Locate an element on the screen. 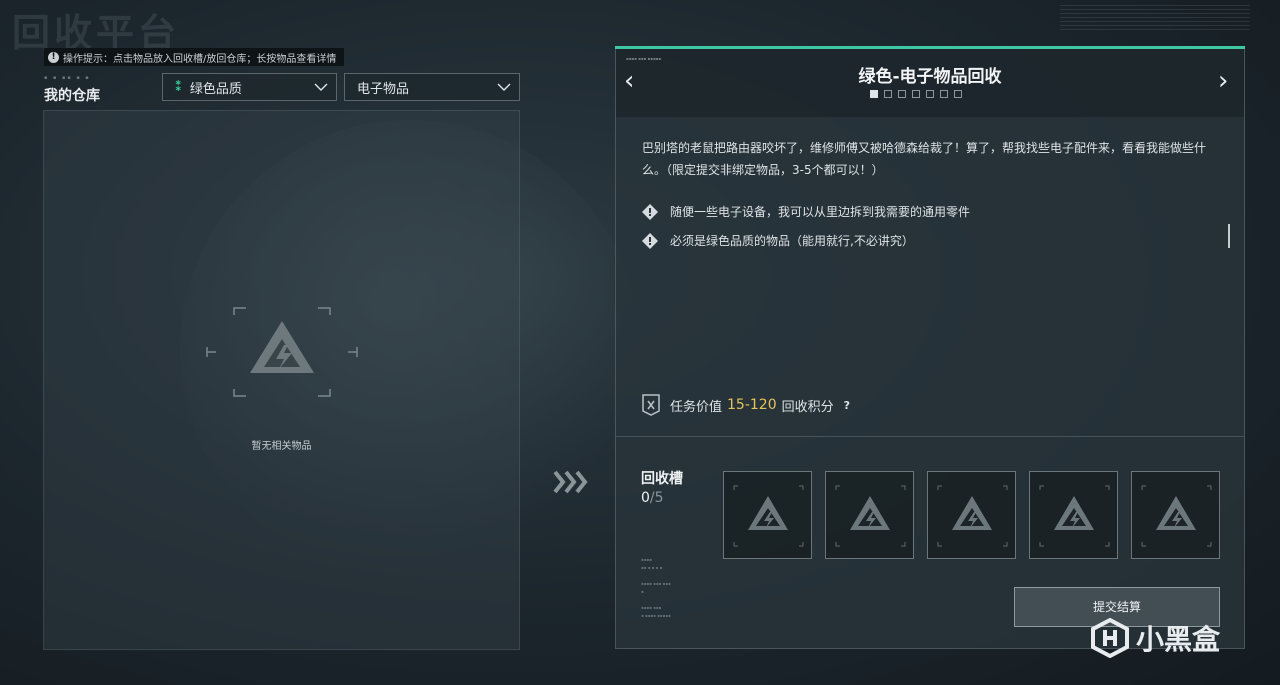  help-icon: ? is located at coordinates (847, 405).